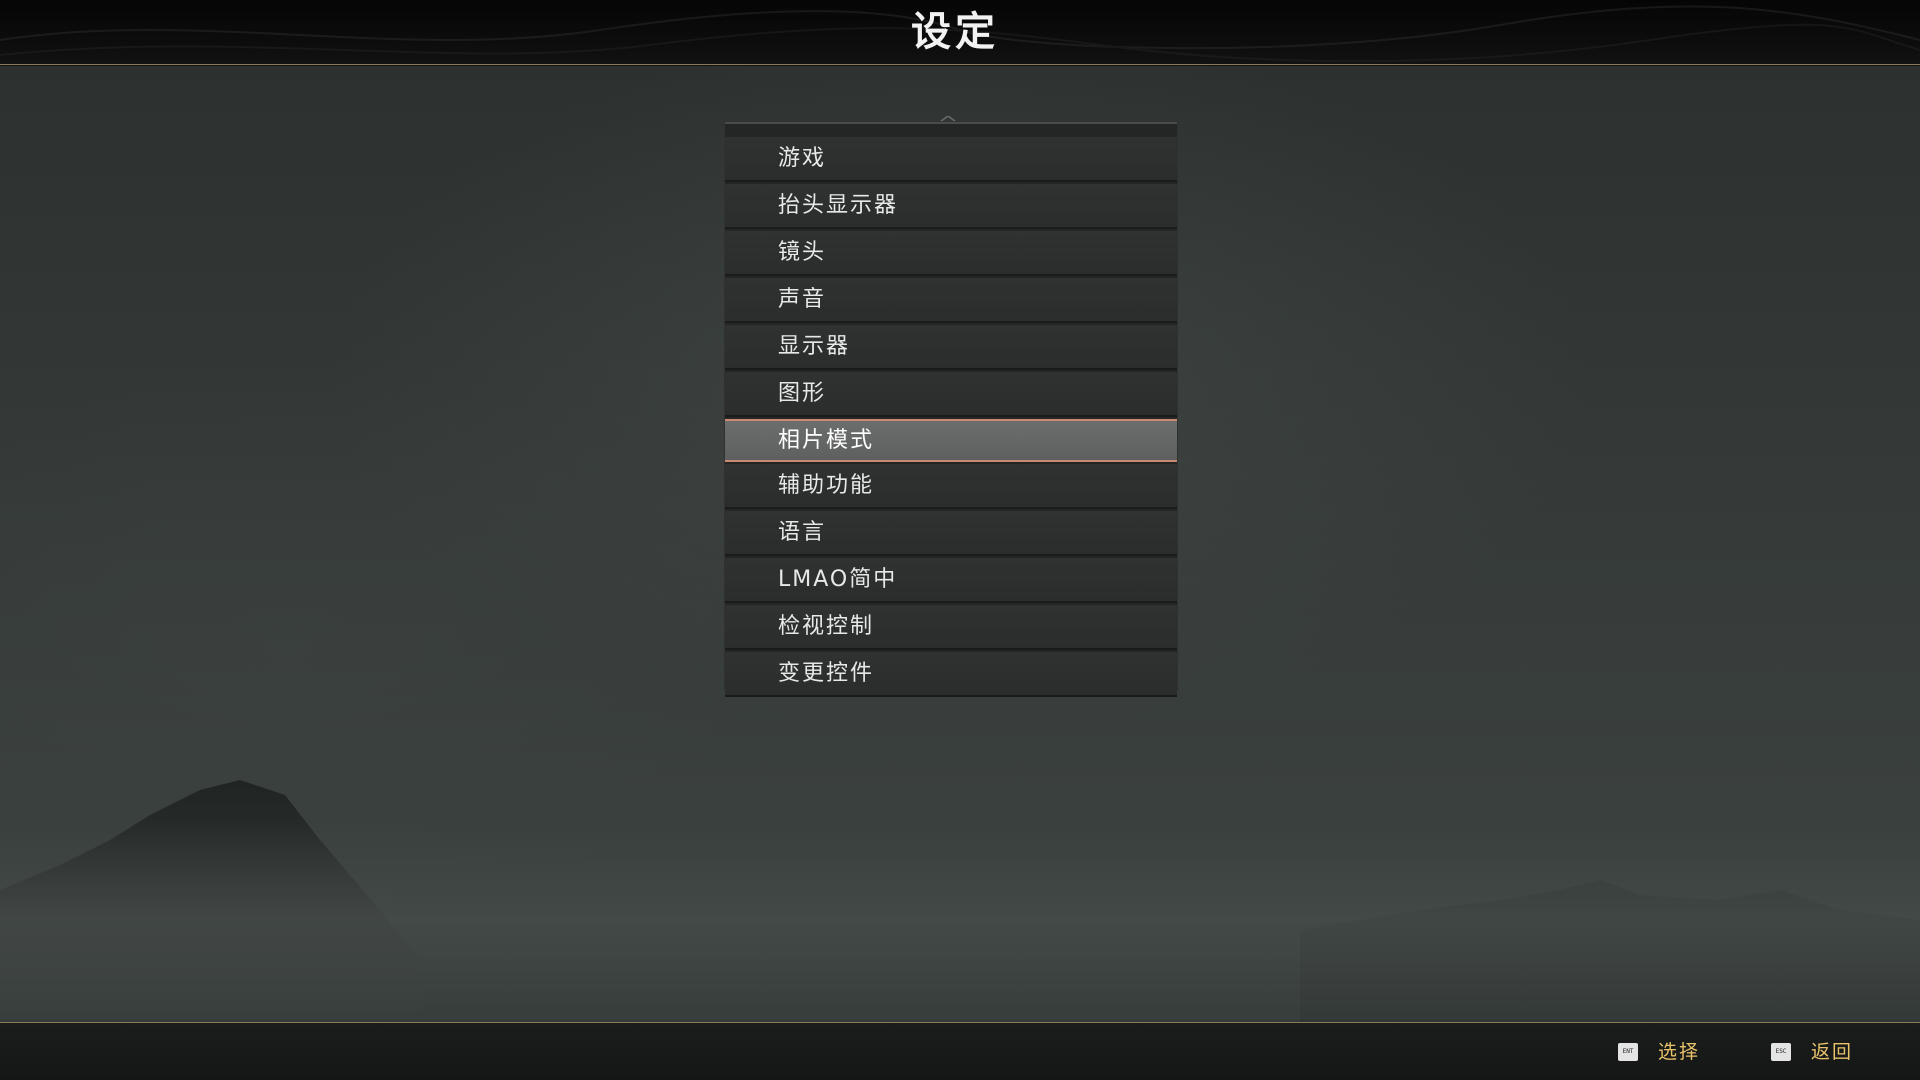 Image resolution: width=1920 pixels, height=1080 pixels. What do you see at coordinates (951, 206) in the screenshot?
I see `menu-item-hud: 抬头显示器` at bounding box center [951, 206].